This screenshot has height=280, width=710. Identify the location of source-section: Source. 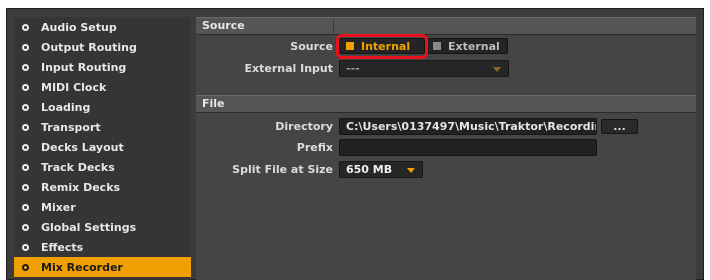
(446, 26).